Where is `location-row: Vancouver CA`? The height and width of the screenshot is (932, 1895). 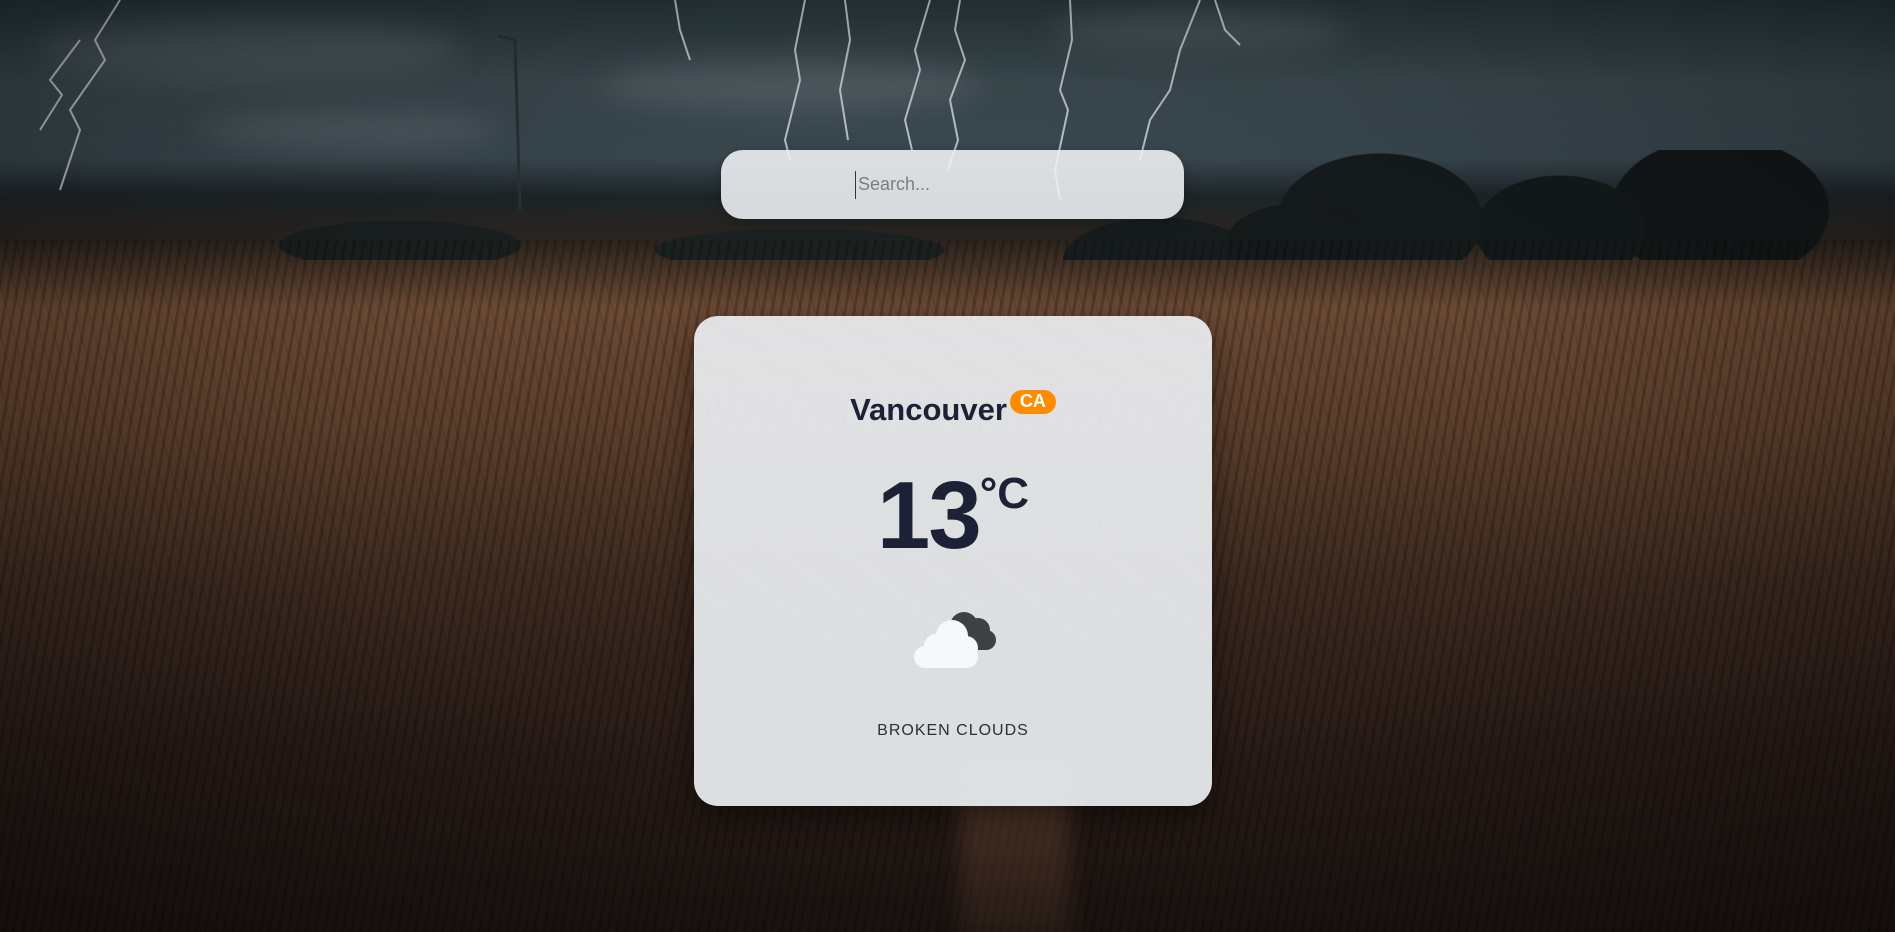
location-row: Vancouver CA is located at coordinates (953, 409).